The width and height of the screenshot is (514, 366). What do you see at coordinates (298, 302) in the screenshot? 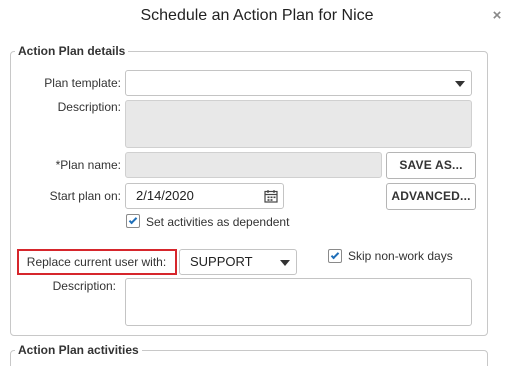
I see `description2-textarea` at bounding box center [298, 302].